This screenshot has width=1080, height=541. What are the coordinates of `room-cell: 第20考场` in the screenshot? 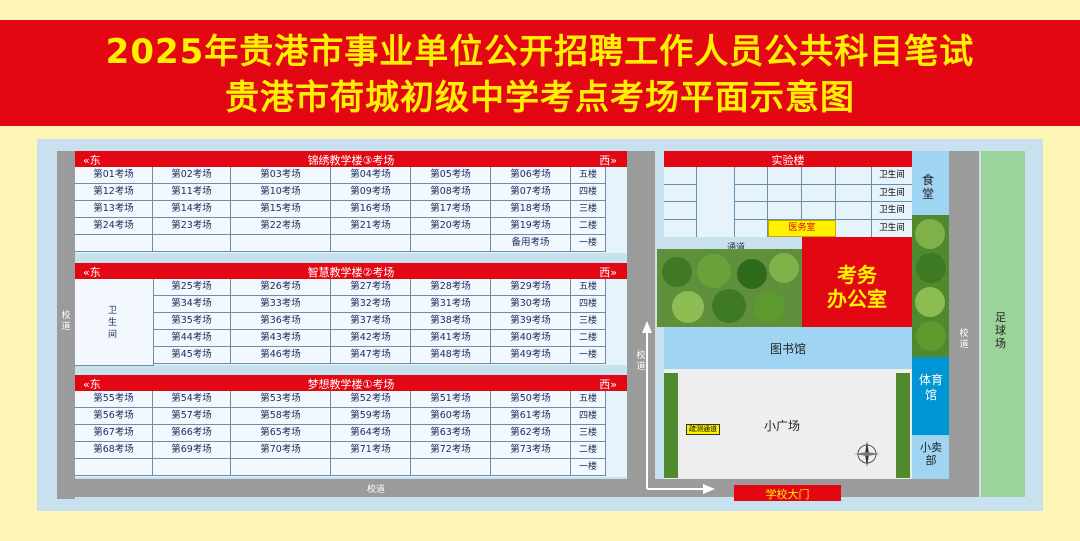 It's located at (451, 226).